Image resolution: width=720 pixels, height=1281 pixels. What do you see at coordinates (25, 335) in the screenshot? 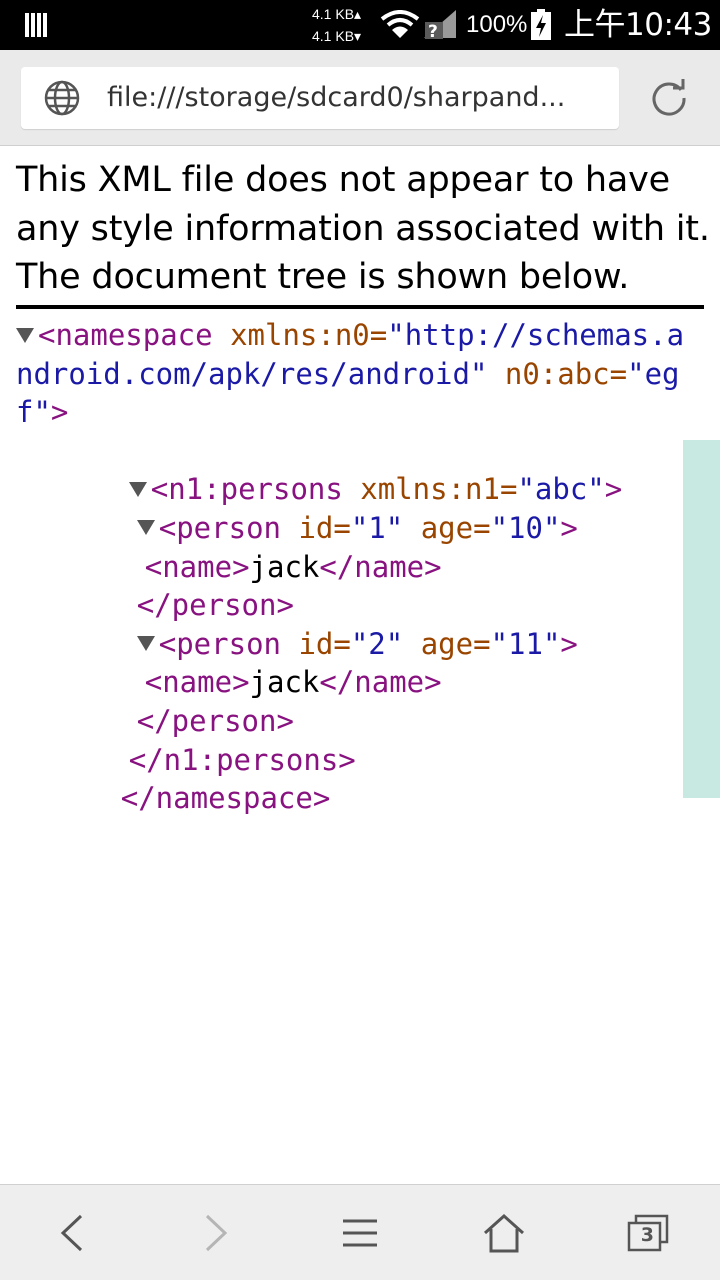
I see `collapse-triangle-icon` at bounding box center [25, 335].